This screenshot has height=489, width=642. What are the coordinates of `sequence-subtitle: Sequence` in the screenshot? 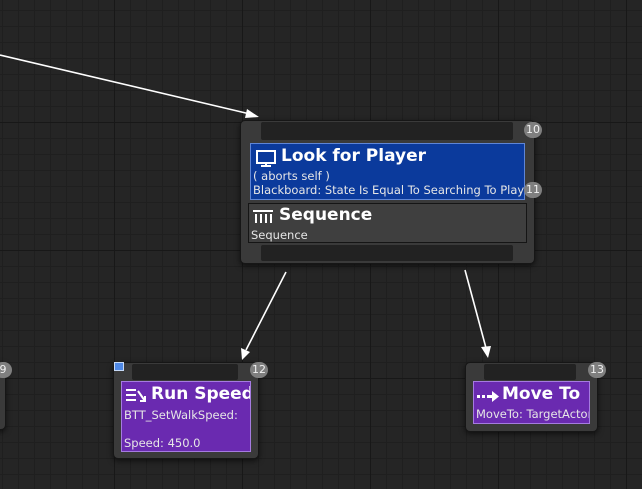 It's located at (279, 235).